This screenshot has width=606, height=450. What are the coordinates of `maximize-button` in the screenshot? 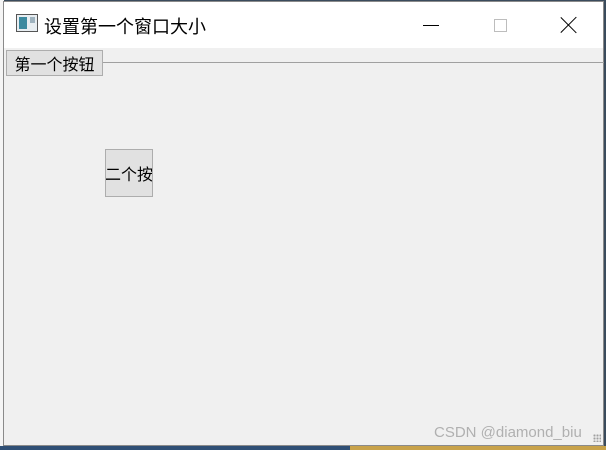 It's located at (500, 25).